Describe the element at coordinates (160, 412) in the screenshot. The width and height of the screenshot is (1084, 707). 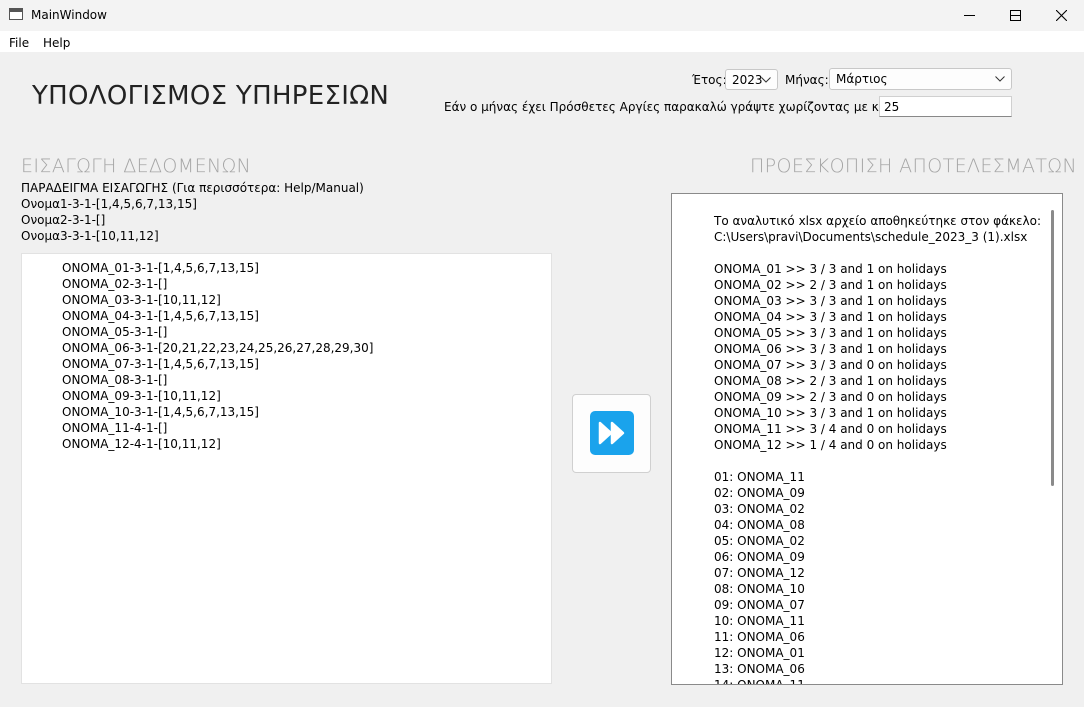
I see `input-line: ONOMA_10-3-1-[1,4,5,6,7,13,15]` at that location.